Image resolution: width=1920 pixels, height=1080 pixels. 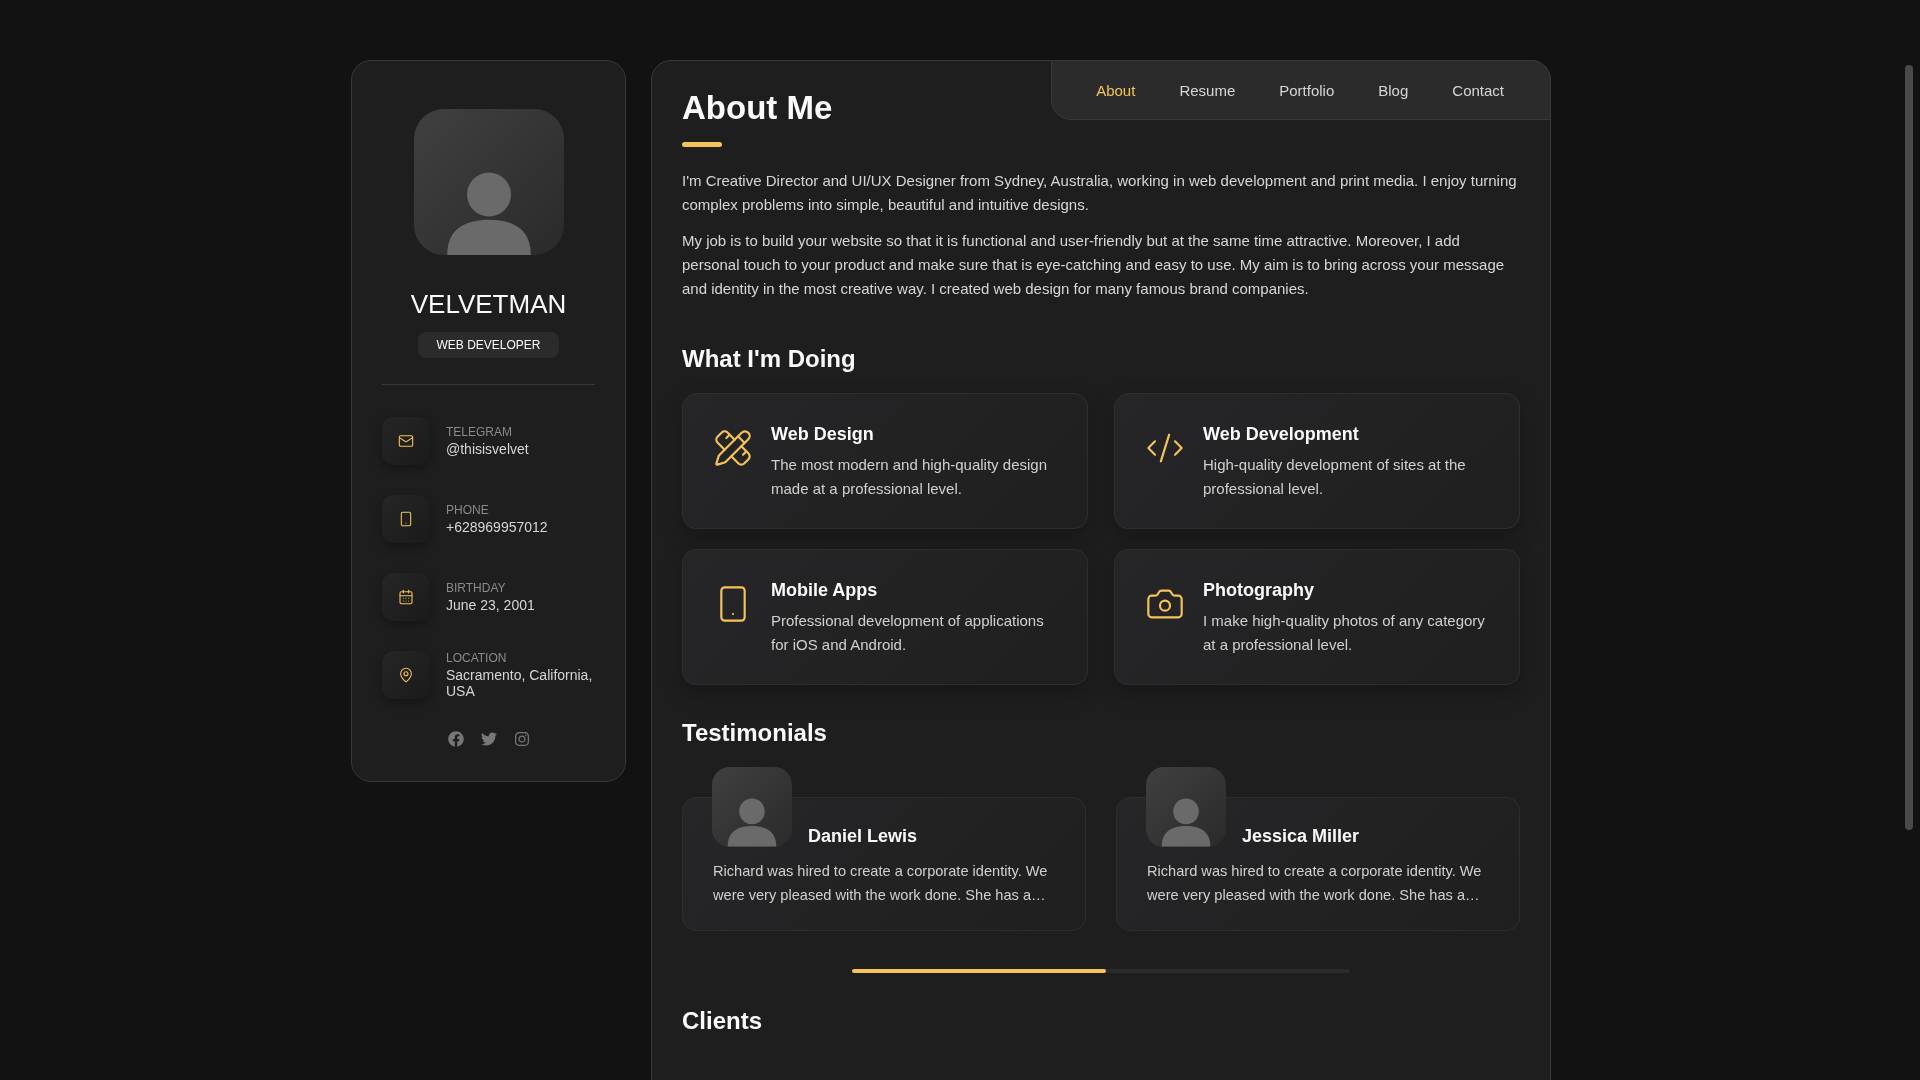 I want to click on nav-link: About, so click(x=1116, y=90).